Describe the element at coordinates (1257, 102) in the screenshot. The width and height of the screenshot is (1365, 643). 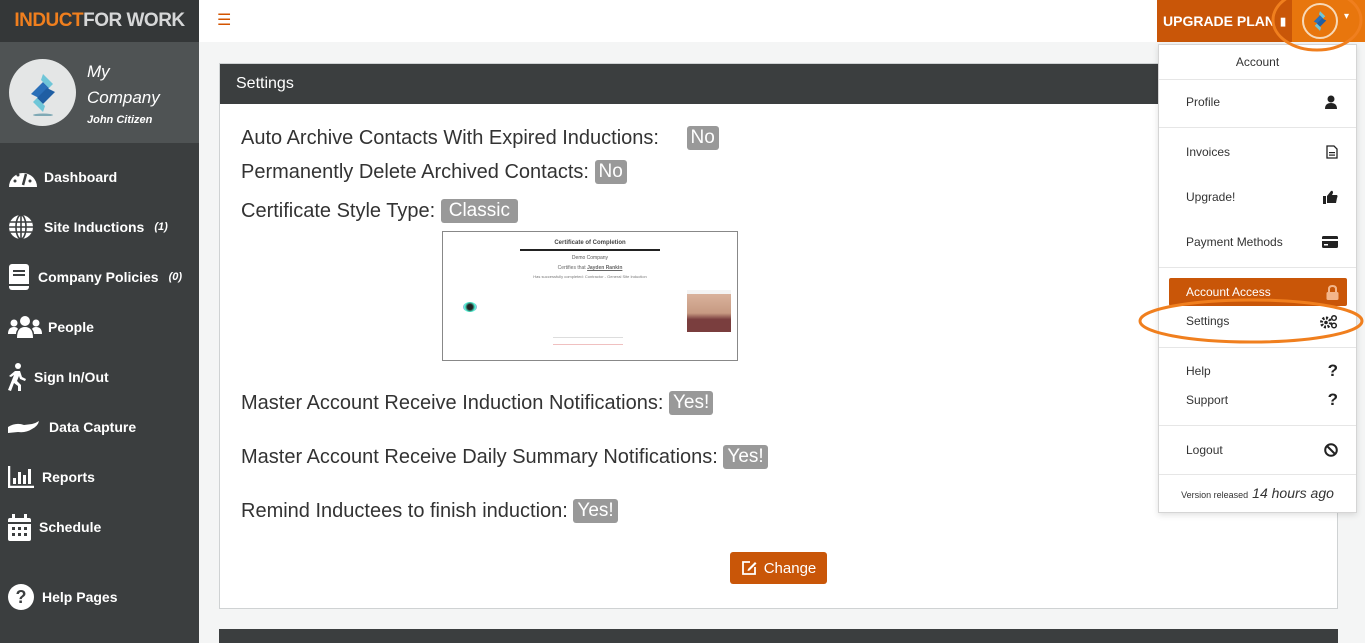
I see `menu-item-profile: Profile` at that location.